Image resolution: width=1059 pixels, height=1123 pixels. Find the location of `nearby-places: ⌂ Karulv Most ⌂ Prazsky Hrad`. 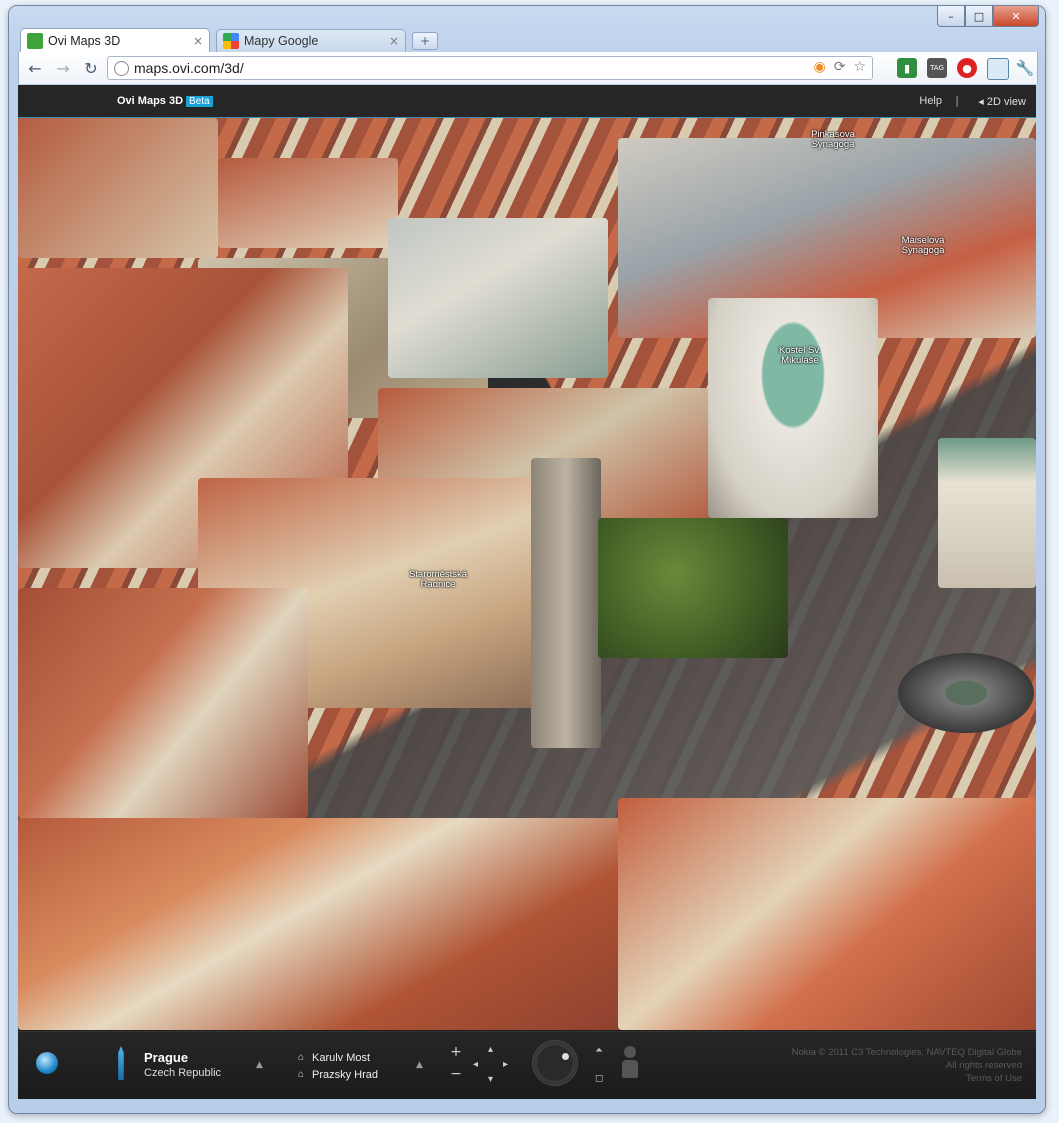

nearby-places: ⌂ Karulv Most ⌂ Prazsky Hrad is located at coordinates (338, 1066).